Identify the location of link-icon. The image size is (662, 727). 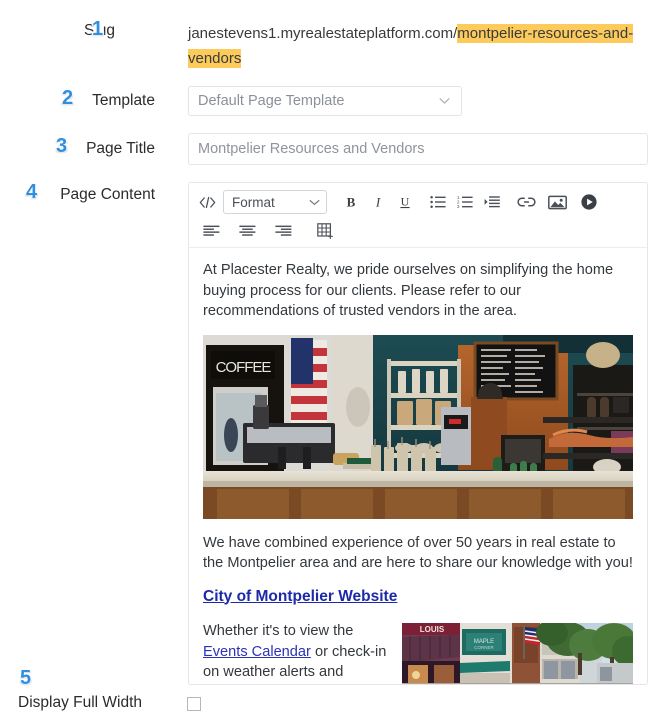
(526, 202).